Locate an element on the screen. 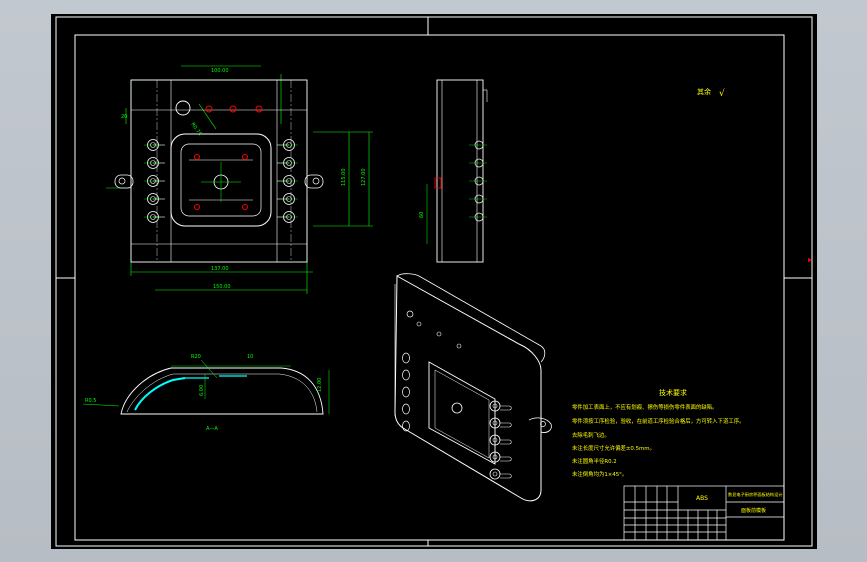 The width and height of the screenshot is (867, 562). notes-title: 技术要求 is located at coordinates (673, 392).